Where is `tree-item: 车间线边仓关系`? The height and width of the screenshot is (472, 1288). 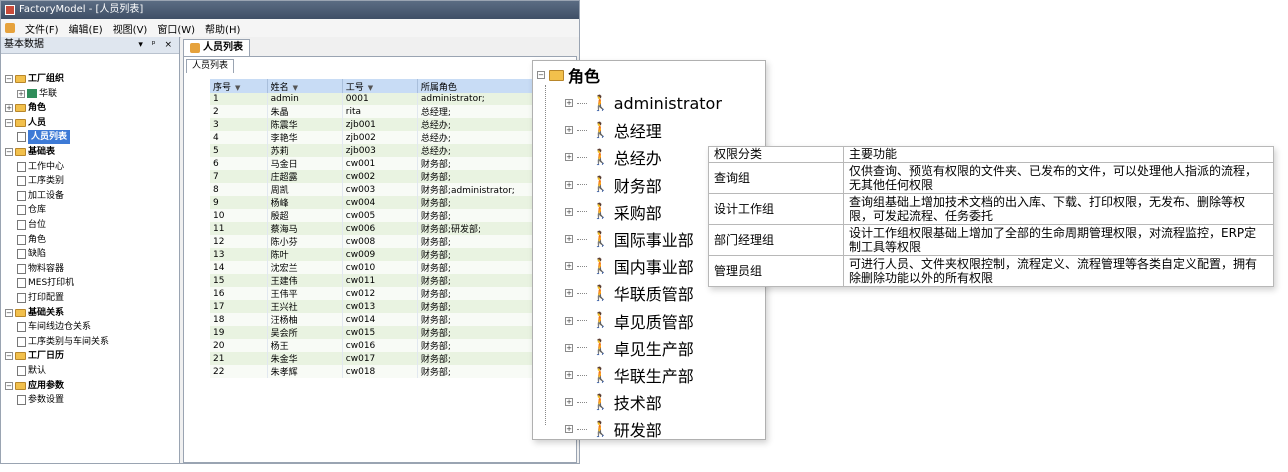
tree-item: 车间线边仓关系 is located at coordinates (54, 327).